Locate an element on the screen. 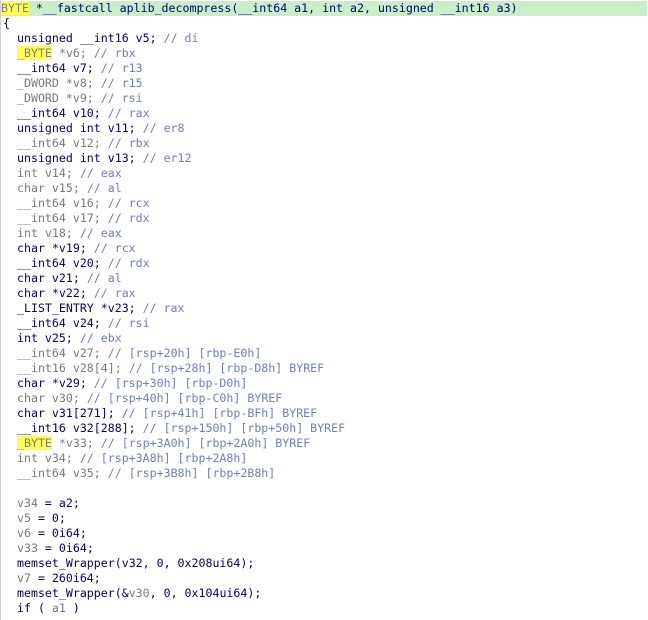 The image size is (648, 620). code-token: char *v22; is located at coordinates (55, 293).